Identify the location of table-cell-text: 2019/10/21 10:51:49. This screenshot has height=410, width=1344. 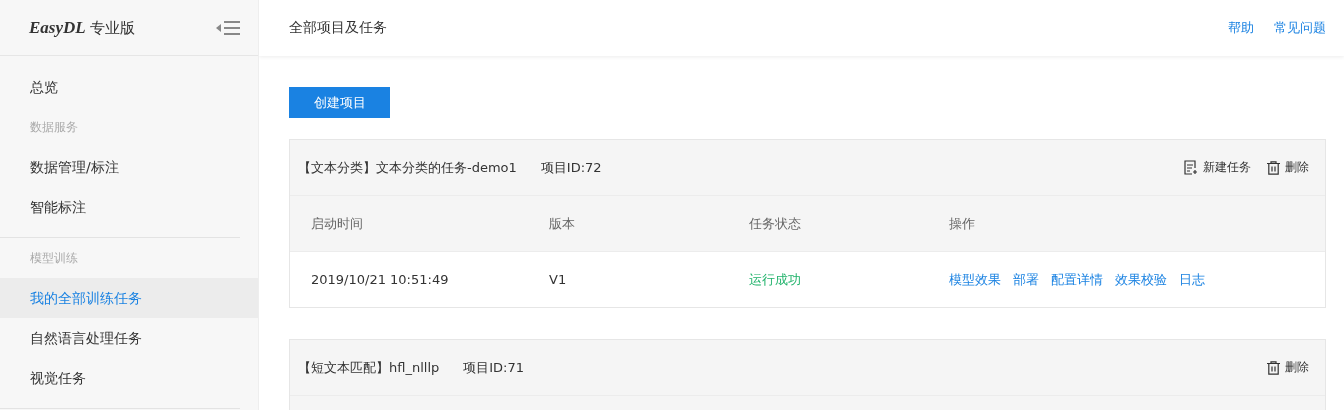
(380, 279).